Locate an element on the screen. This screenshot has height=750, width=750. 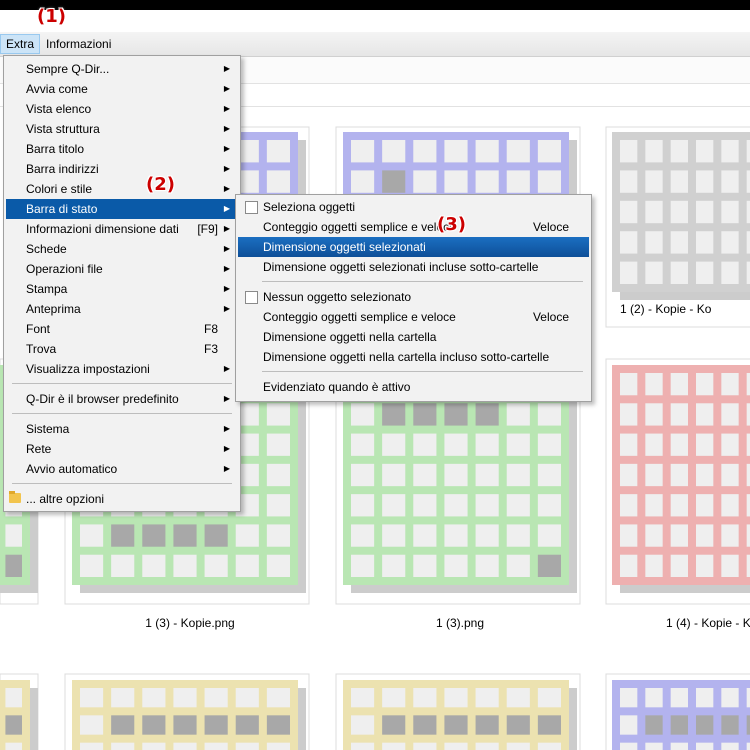
status-submenu-item-label: Seleziona oggetti is located at coordinates (309, 207).